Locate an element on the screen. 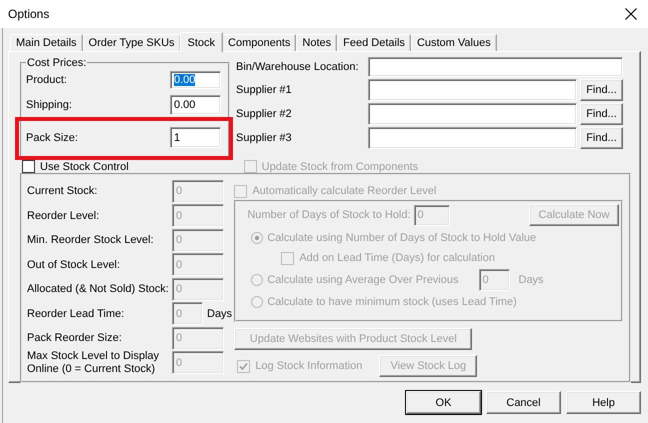 The image size is (648, 423). field-label: Pack Reorder Size: is located at coordinates (75, 338).